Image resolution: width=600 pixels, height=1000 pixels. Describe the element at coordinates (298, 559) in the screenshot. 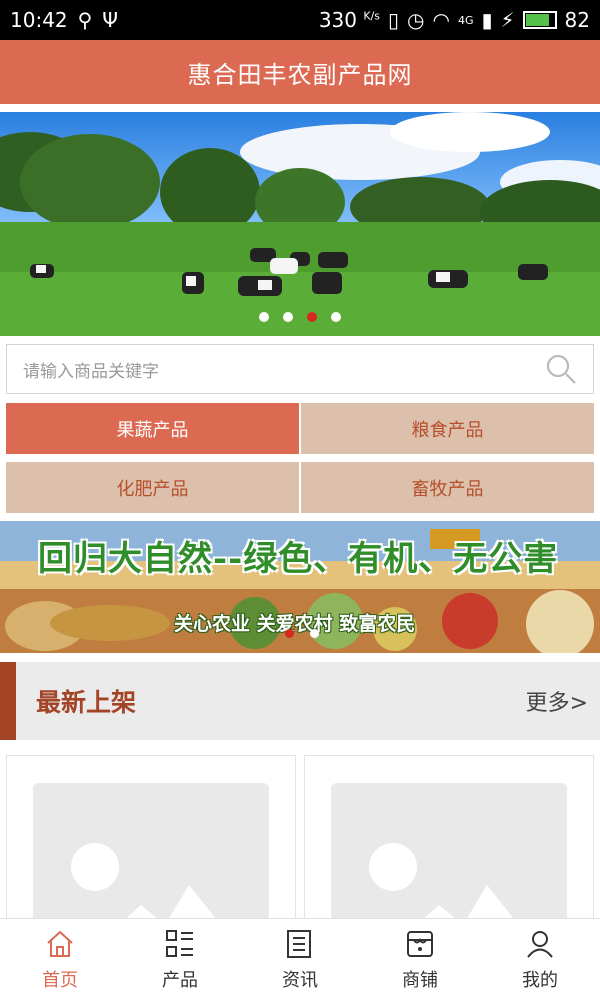

I see `banner-title: 回归大自然--绿色、有机、无公害` at that location.